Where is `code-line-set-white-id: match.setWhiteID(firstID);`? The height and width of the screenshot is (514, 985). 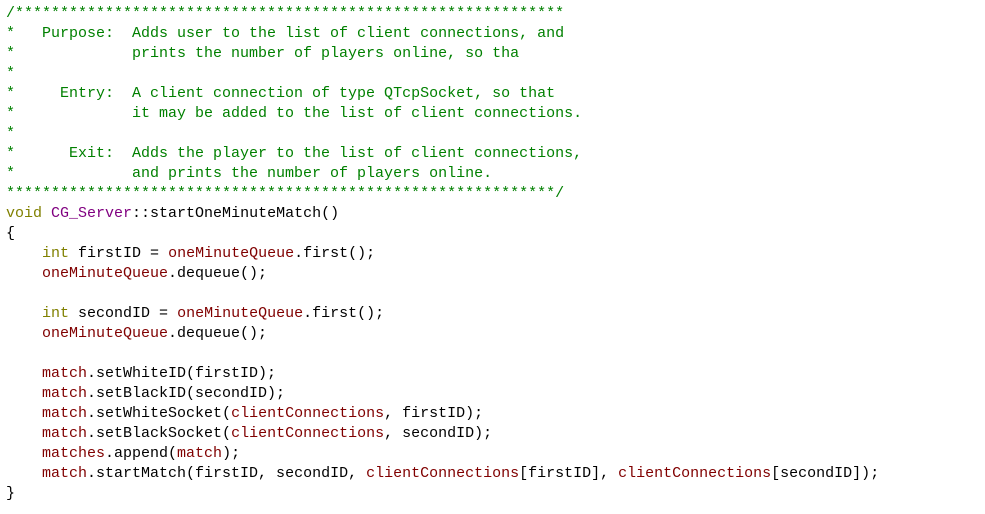 code-line-set-white-id: match.setWhiteID(firstID); is located at coordinates (141, 374).